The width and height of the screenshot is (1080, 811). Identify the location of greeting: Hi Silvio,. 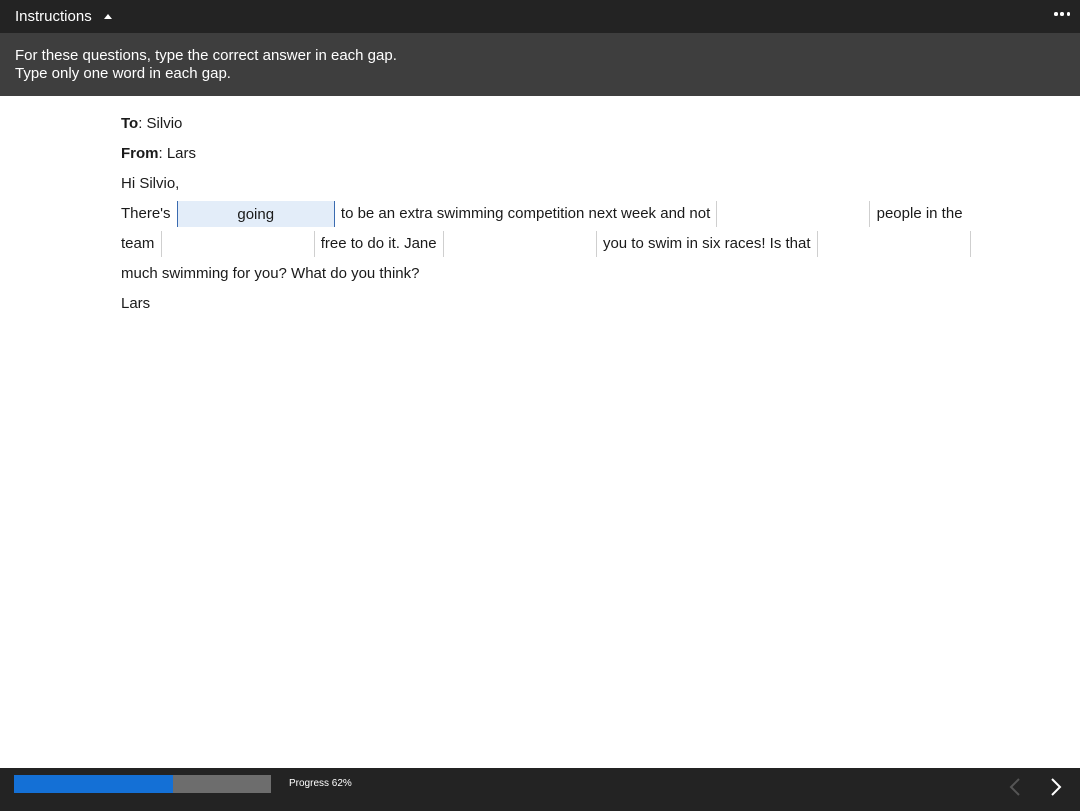
(150, 183).